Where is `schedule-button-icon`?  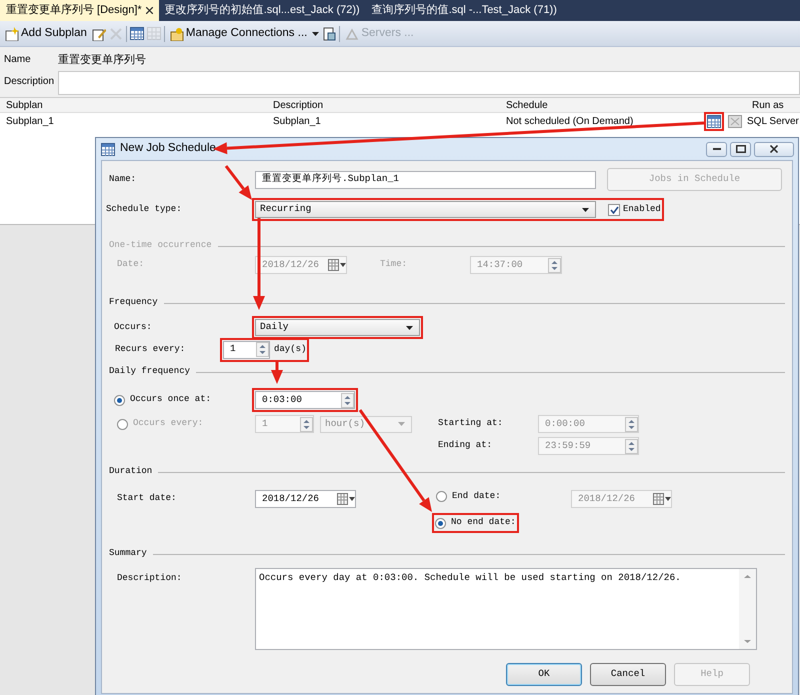 schedule-button-icon is located at coordinates (714, 121).